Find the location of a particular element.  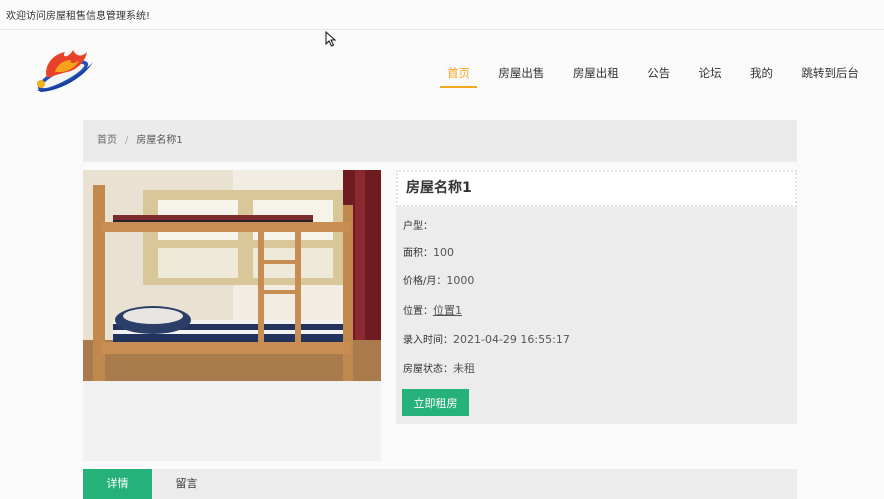

nav-item-home: 首页 is located at coordinates (458, 74).